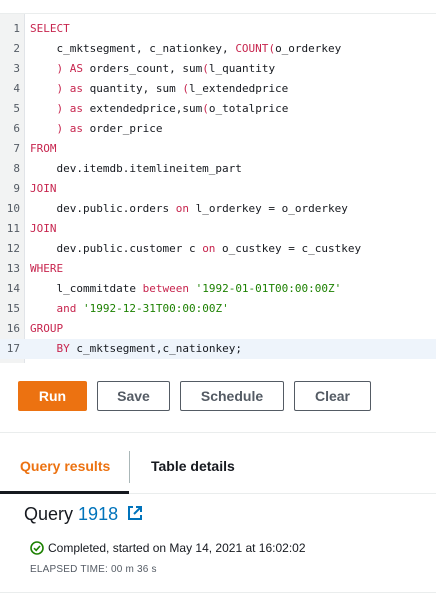 The width and height of the screenshot is (436, 595). Describe the element at coordinates (218, 229) in the screenshot. I see `code-line: 11 JOIN` at that location.